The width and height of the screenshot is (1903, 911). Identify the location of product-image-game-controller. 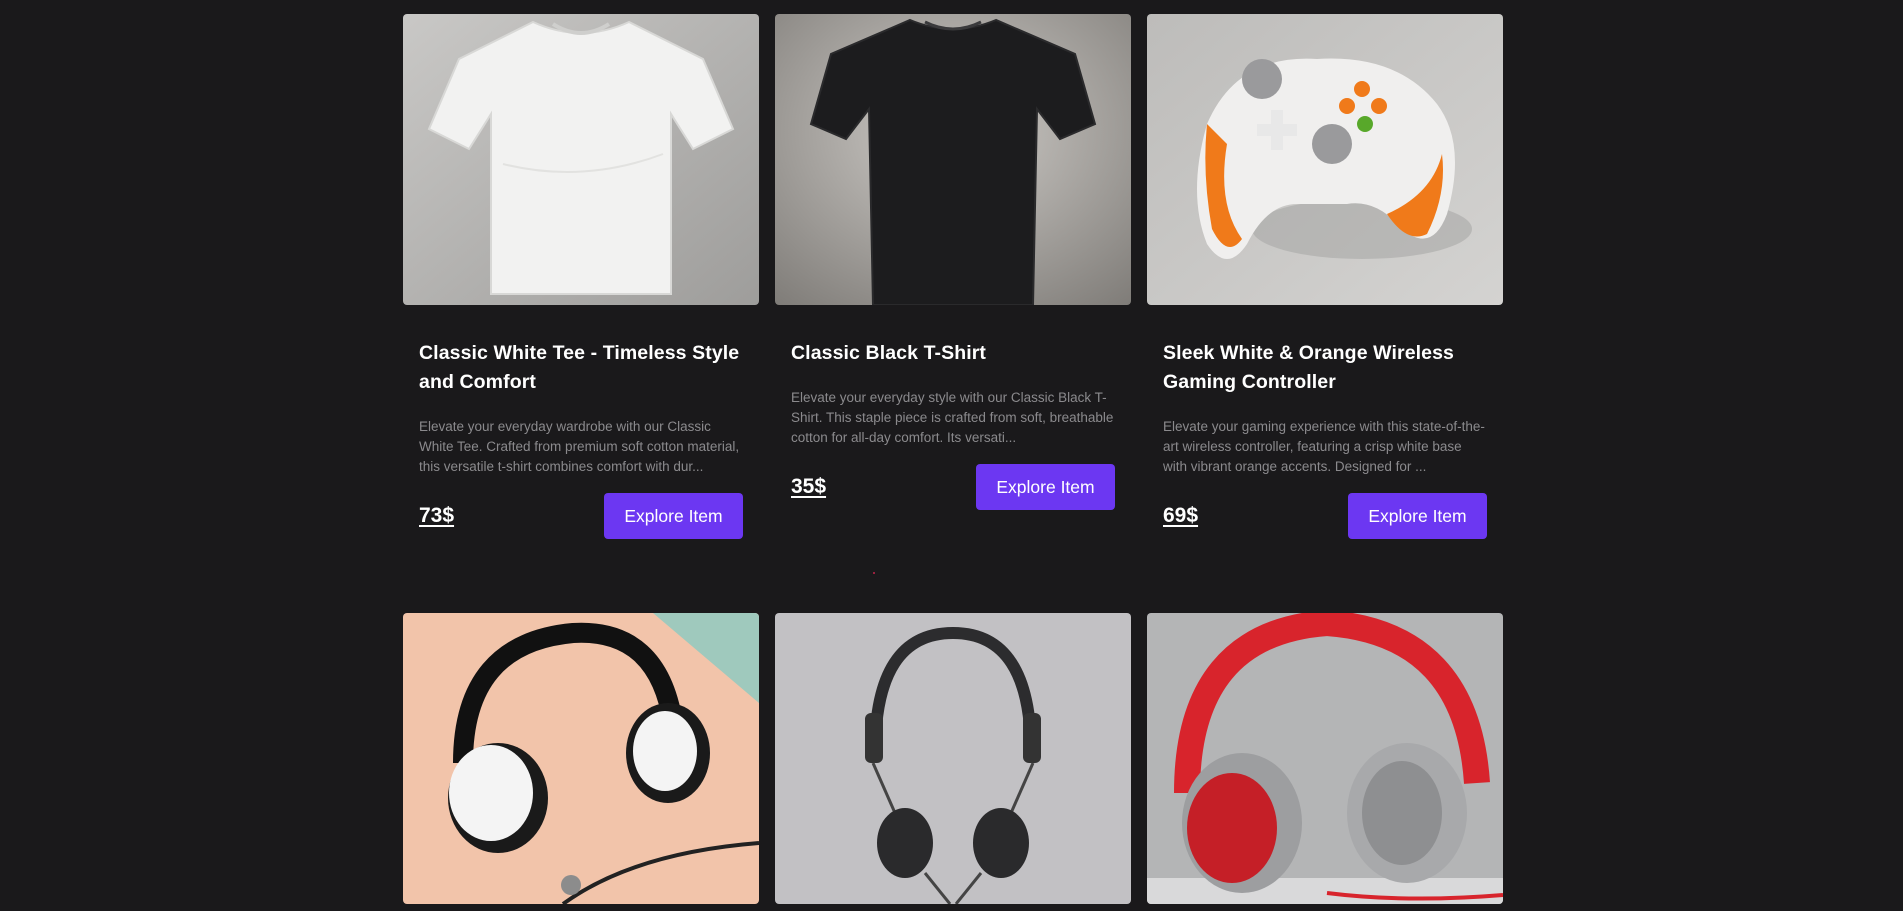
(1325, 159).